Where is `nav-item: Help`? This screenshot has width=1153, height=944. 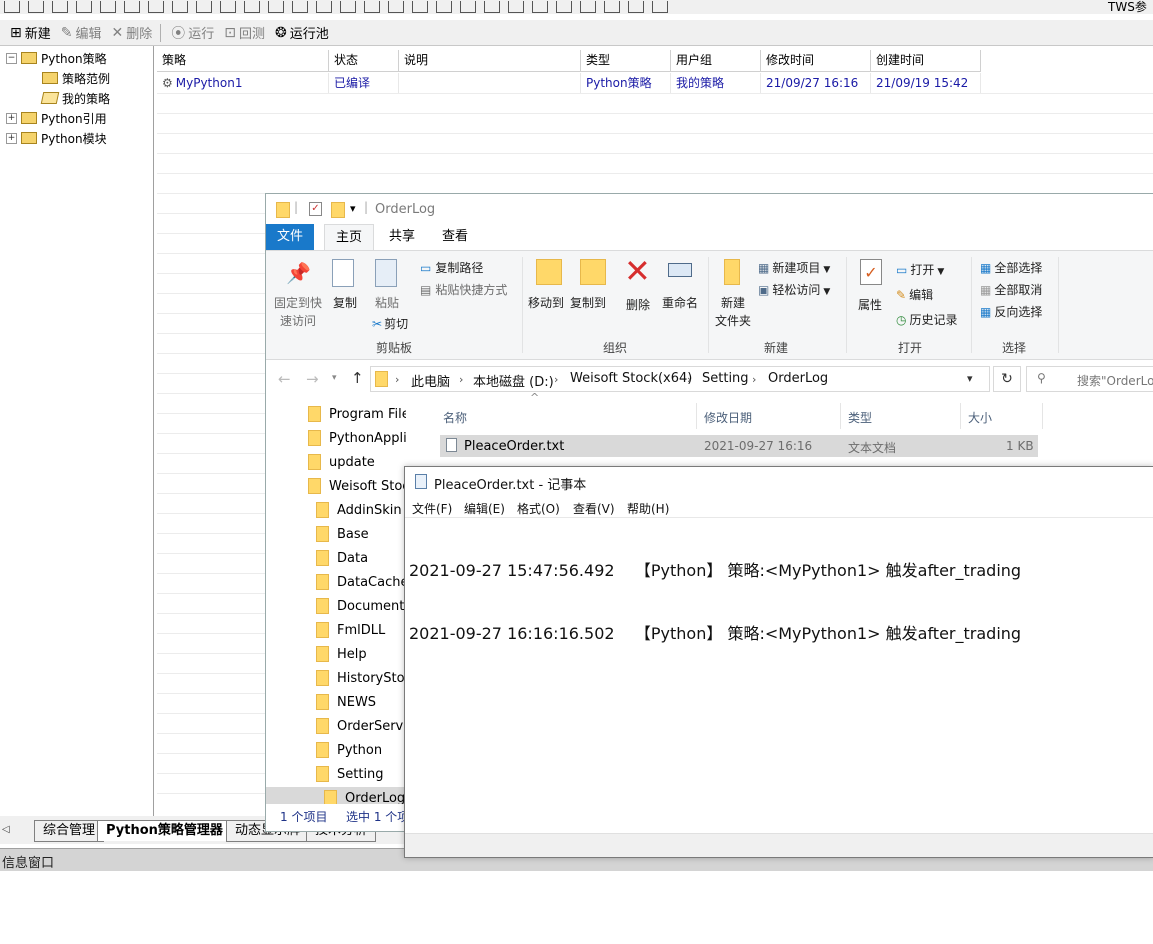
nav-item: Help is located at coordinates (341, 654).